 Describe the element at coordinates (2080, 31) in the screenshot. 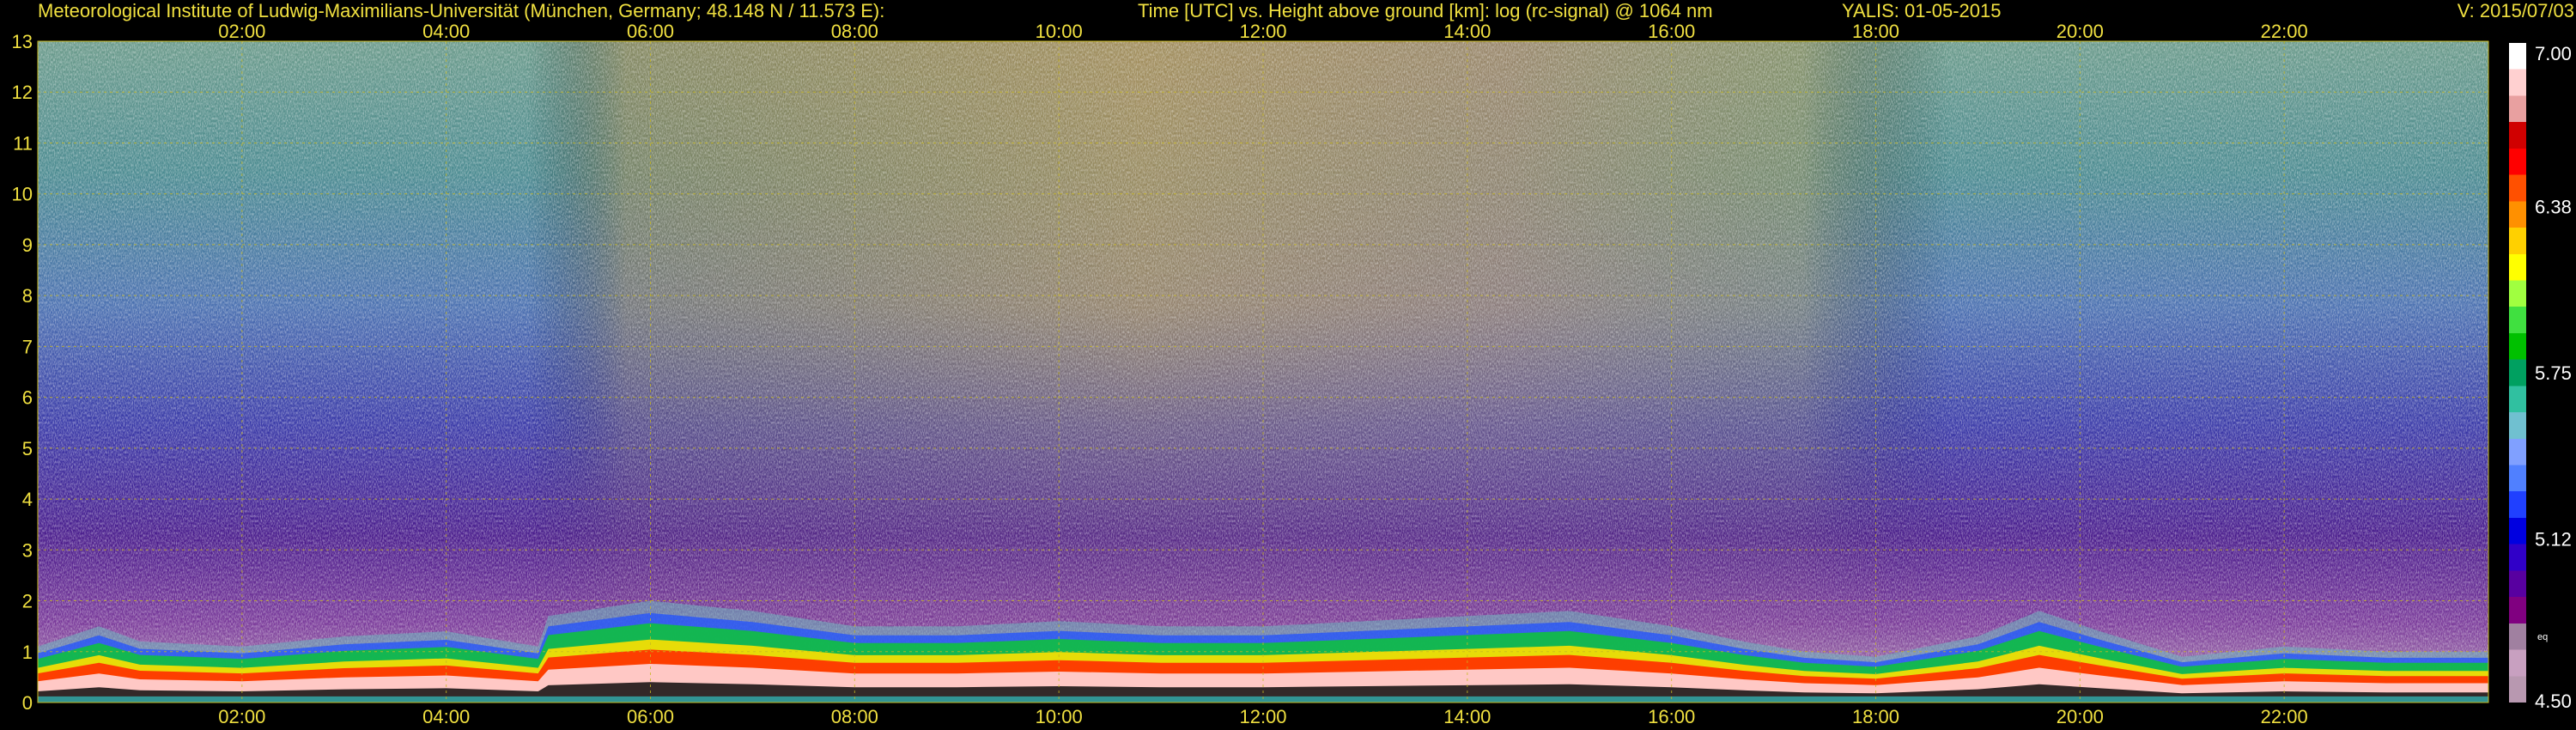

I see `x-tick-label-top: 20:00` at that location.